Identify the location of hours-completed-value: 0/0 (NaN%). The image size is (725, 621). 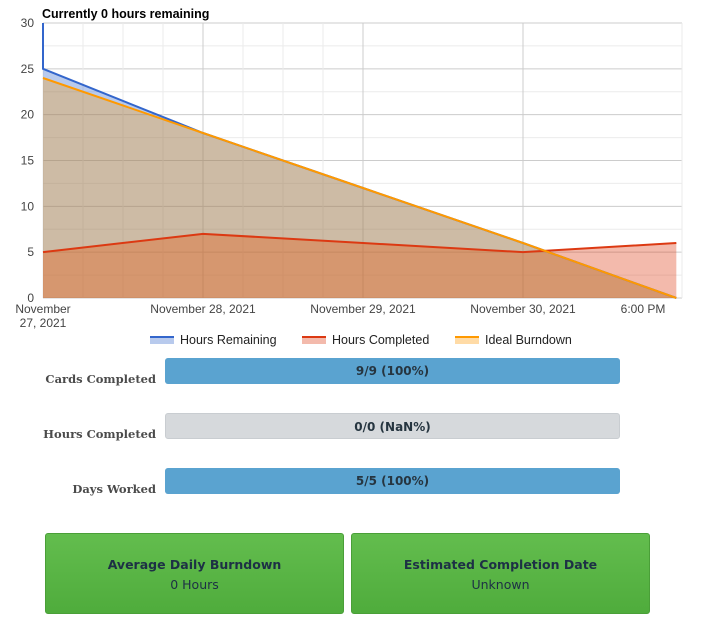
(392, 427).